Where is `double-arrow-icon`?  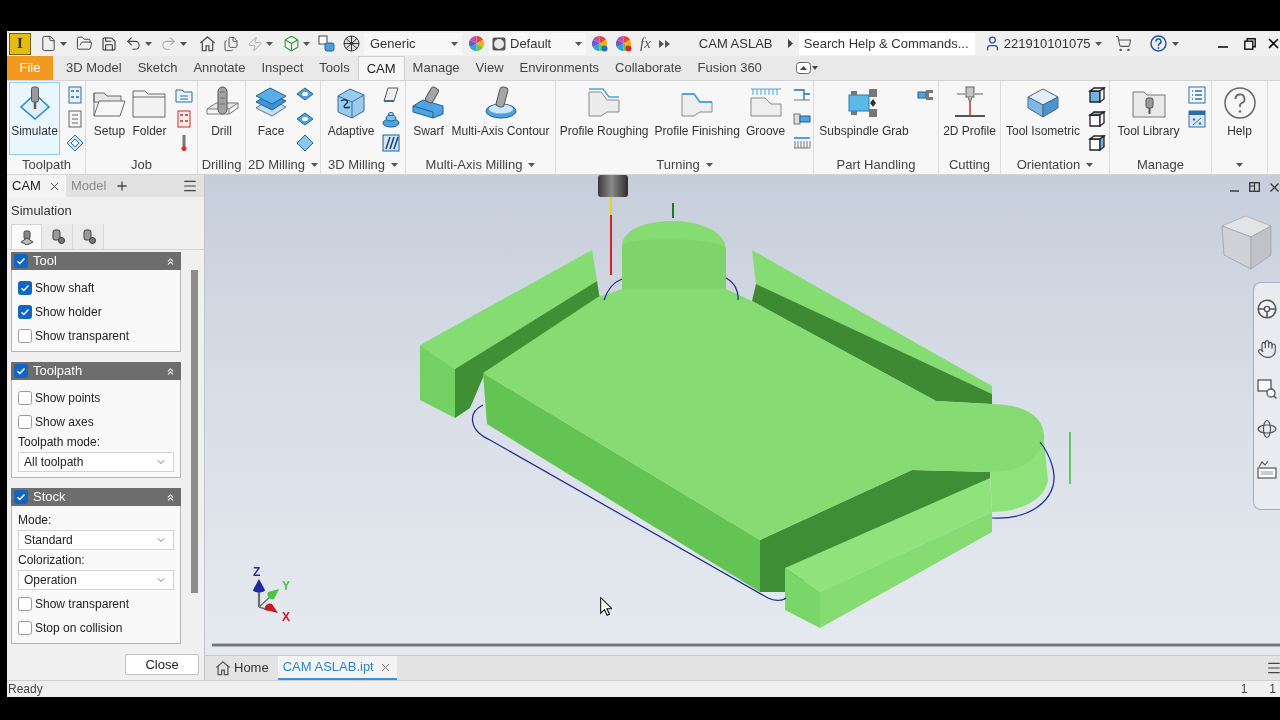
double-arrow-icon is located at coordinates (664, 43).